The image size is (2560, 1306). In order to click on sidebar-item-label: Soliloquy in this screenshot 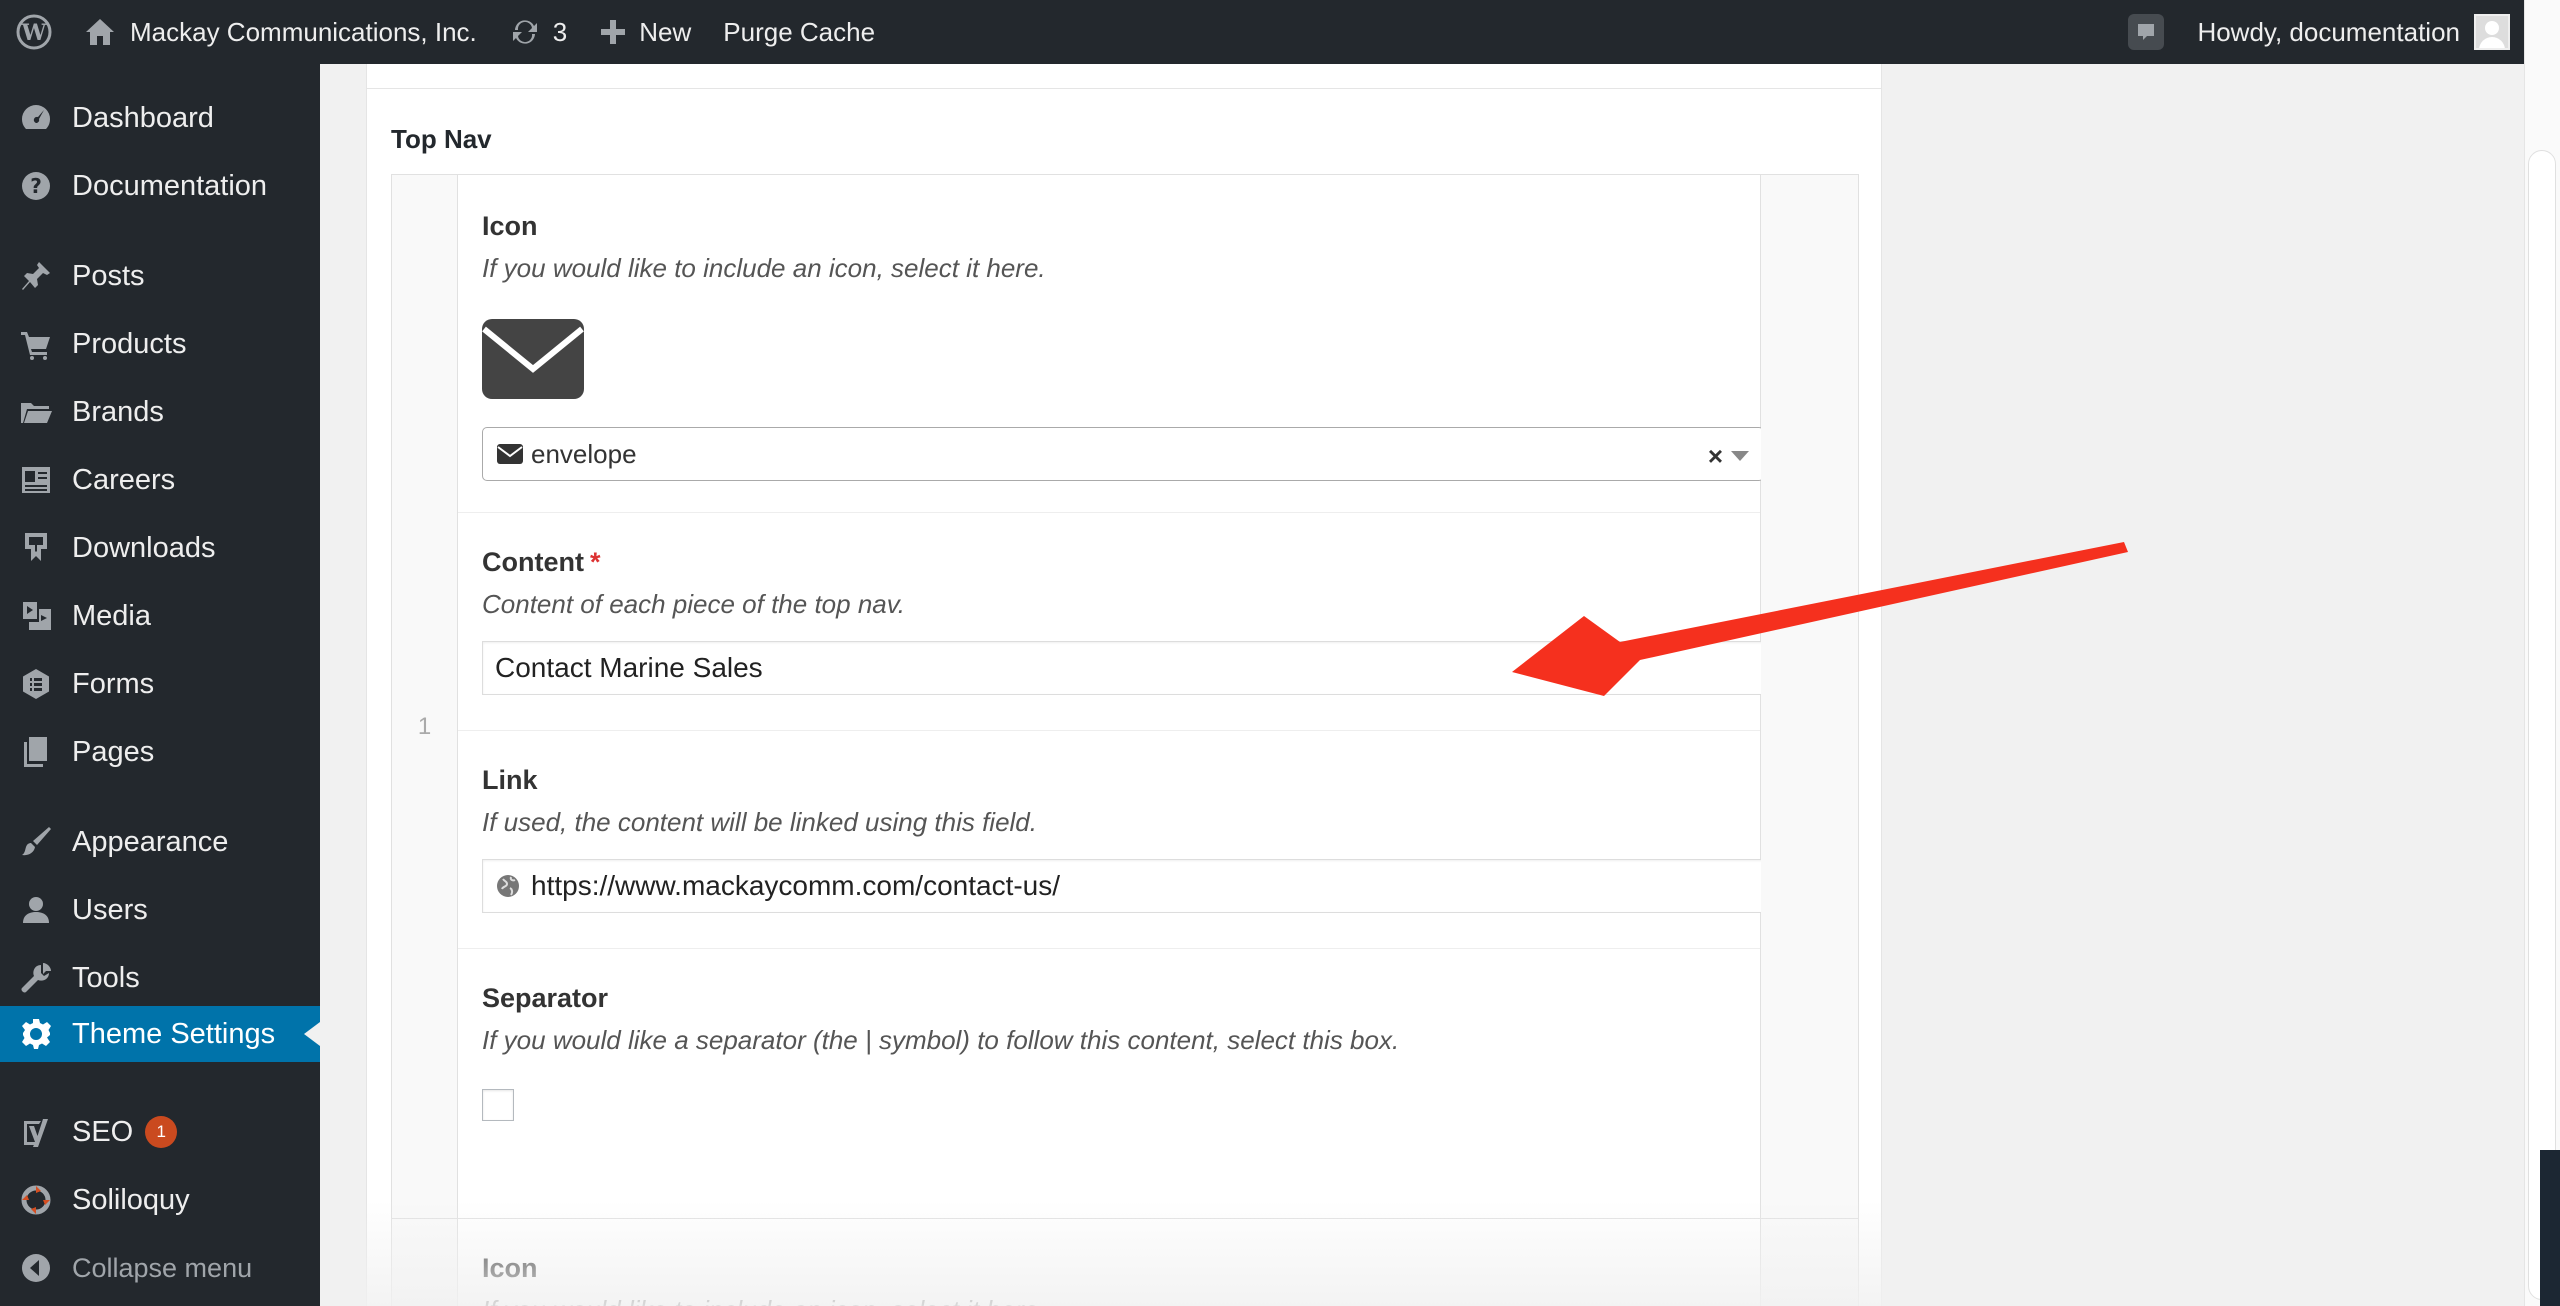, I will do `click(131, 1199)`.